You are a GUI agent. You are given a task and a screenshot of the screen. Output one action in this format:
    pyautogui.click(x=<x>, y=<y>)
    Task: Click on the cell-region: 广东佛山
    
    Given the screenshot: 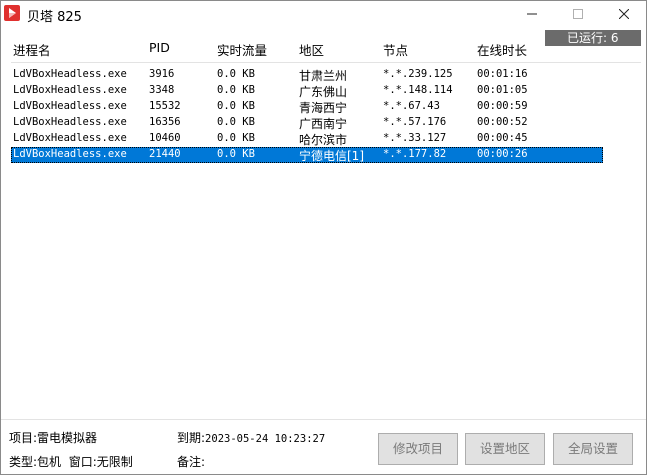 What is the action you would take?
    pyautogui.click(x=323, y=92)
    